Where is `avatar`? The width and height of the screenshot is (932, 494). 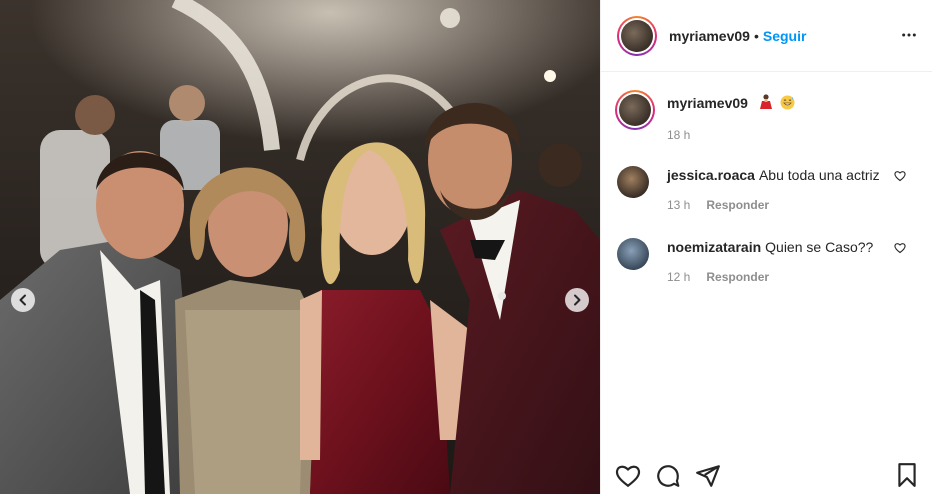
avatar is located at coordinates (637, 35).